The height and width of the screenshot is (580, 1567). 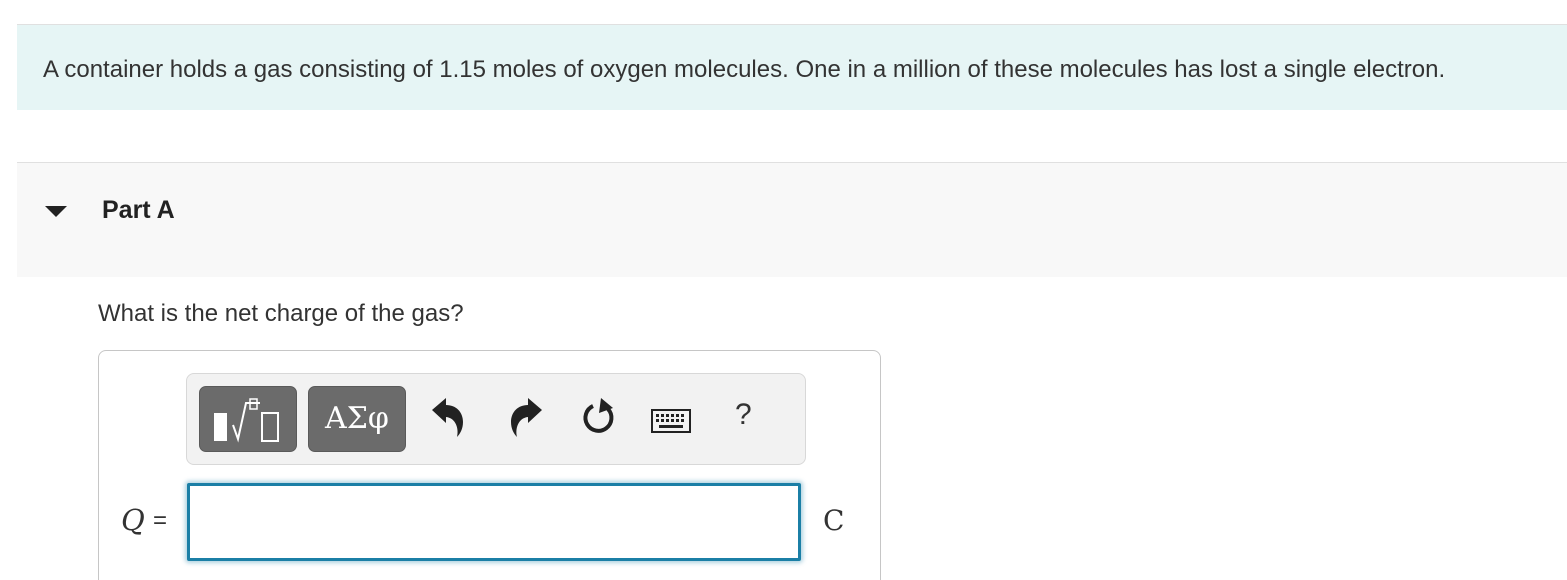 What do you see at coordinates (56, 211) in the screenshot?
I see `caret-down-icon` at bounding box center [56, 211].